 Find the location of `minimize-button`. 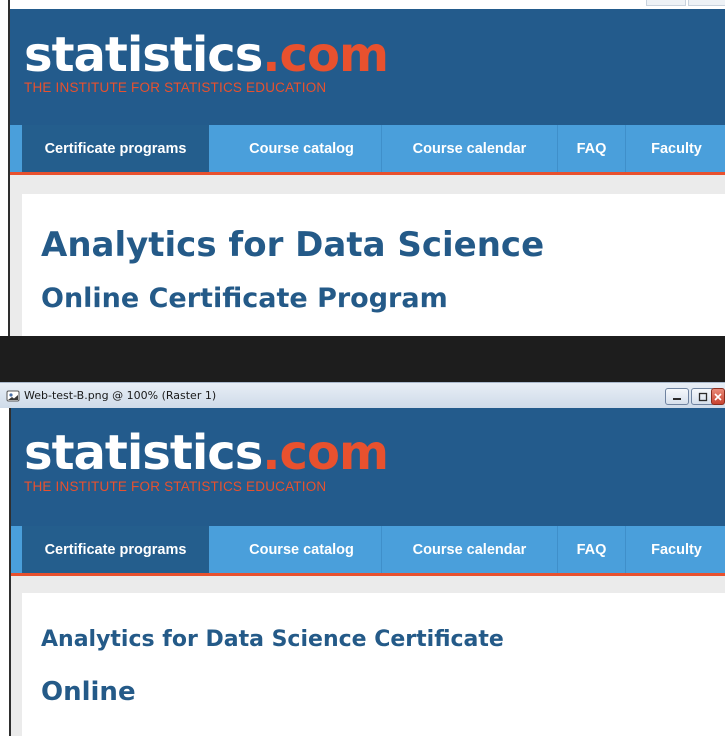

minimize-button is located at coordinates (677, 396).